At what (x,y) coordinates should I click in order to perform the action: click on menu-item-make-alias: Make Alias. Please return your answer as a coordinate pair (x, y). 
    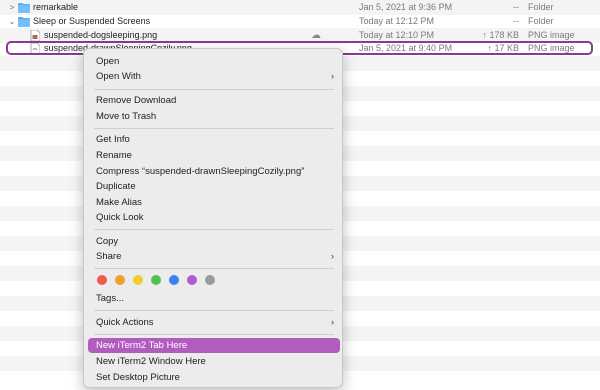
    Looking at the image, I should click on (214, 202).